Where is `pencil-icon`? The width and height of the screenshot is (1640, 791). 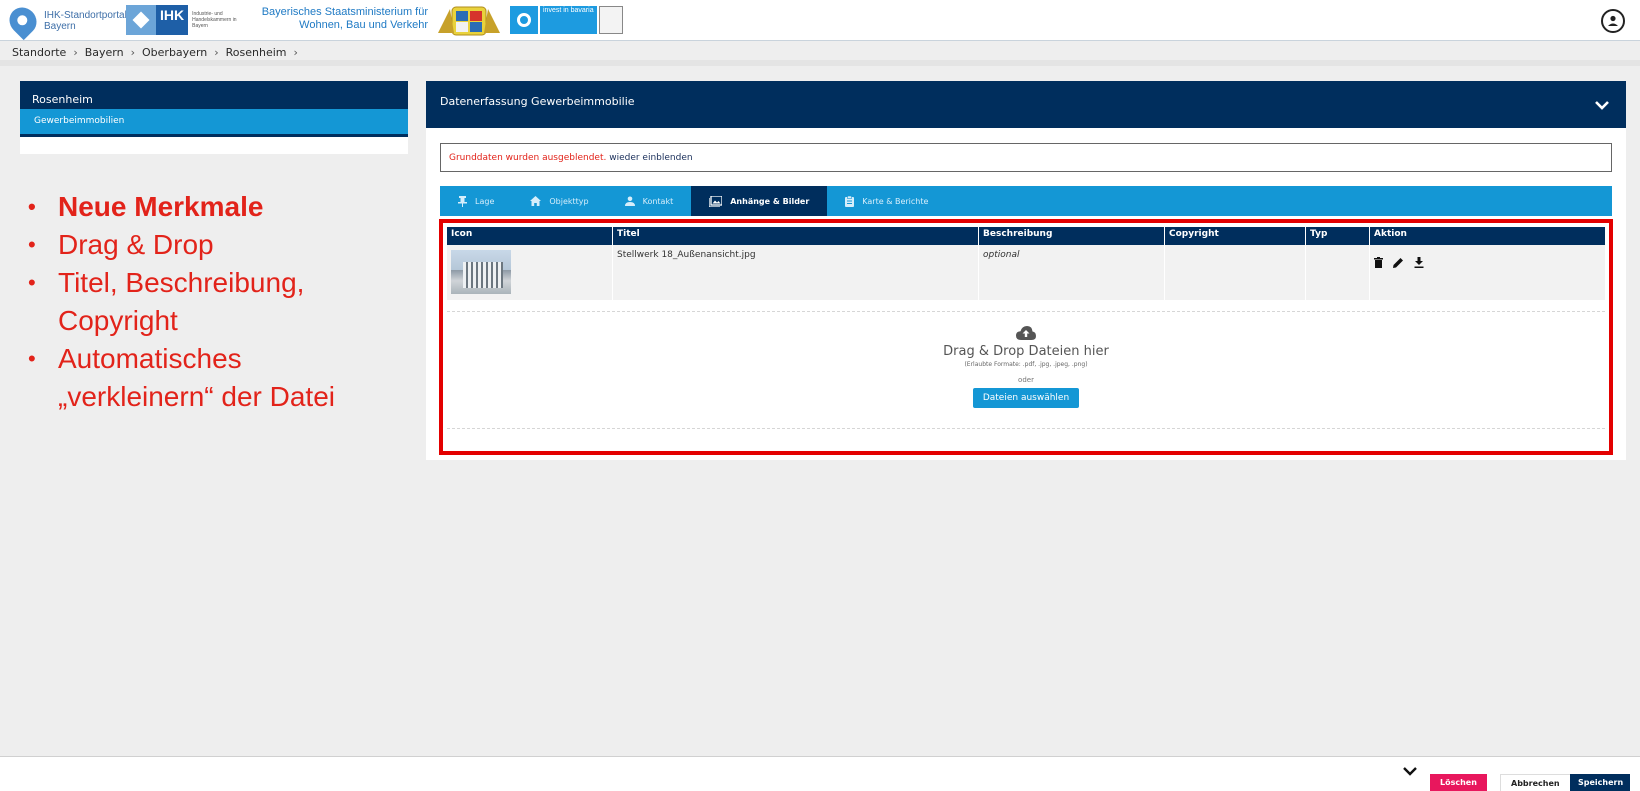 pencil-icon is located at coordinates (1398, 262).